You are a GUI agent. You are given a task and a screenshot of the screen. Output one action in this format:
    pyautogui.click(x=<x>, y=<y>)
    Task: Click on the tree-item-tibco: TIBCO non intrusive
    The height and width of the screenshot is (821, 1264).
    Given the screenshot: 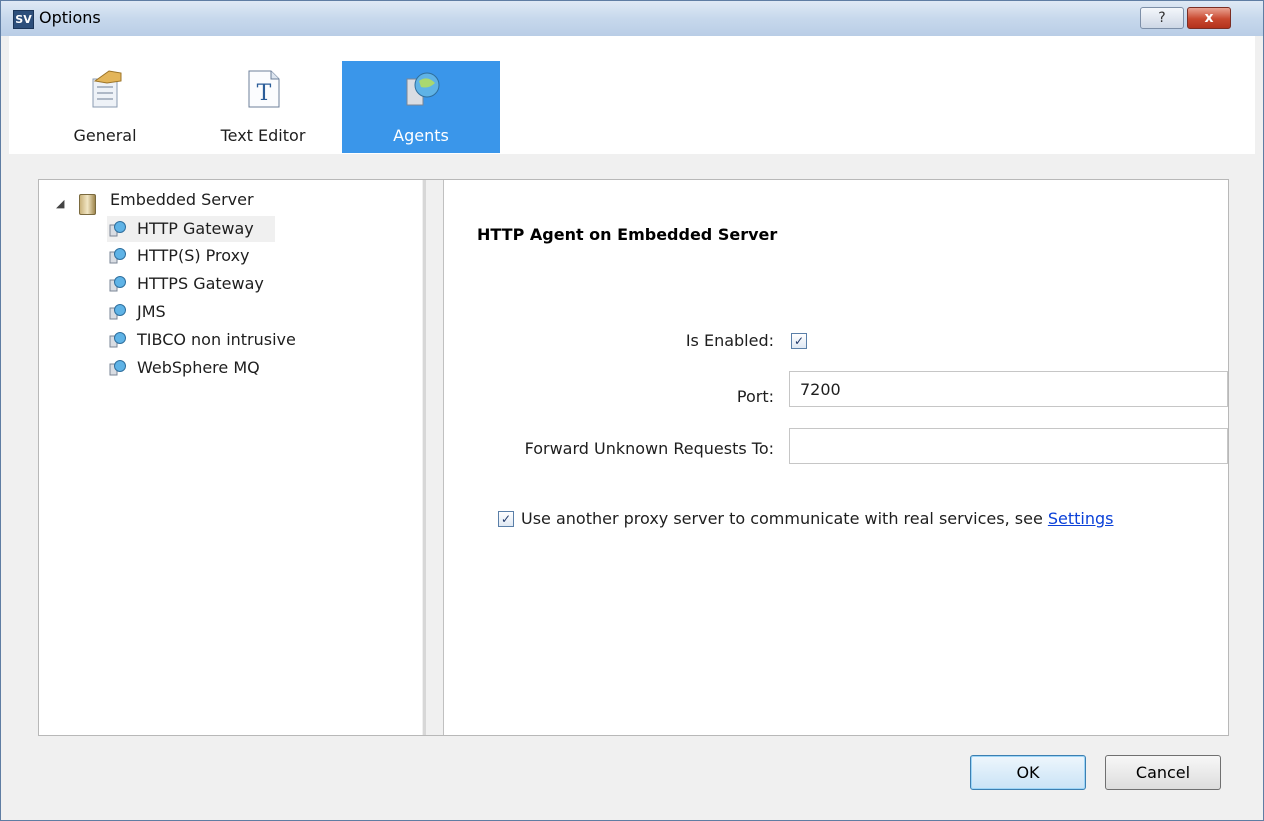 What is the action you would take?
    pyautogui.click(x=232, y=340)
    